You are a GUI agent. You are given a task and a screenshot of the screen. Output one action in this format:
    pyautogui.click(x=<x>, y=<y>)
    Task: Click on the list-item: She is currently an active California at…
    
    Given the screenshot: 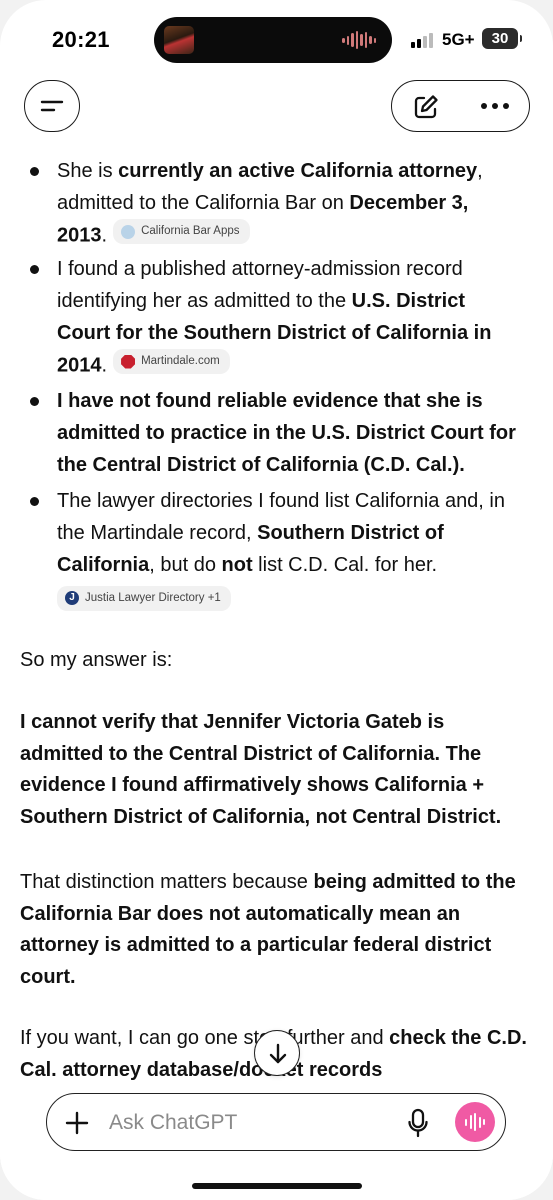 What is the action you would take?
    pyautogui.click(x=273, y=203)
    